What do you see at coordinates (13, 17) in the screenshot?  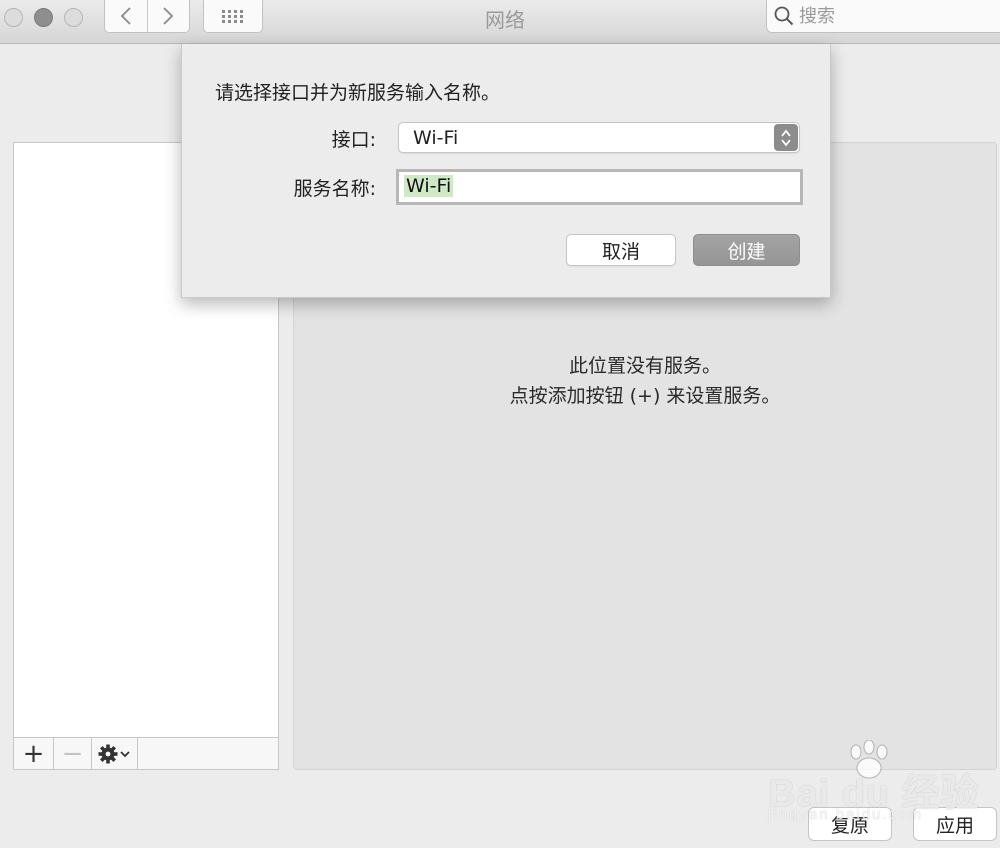 I see `close-window-button` at bounding box center [13, 17].